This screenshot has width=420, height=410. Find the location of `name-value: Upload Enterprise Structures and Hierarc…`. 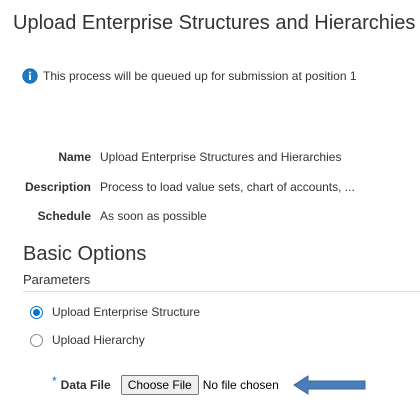

name-value: Upload Enterprise Structures and Hierarc… is located at coordinates (221, 157).